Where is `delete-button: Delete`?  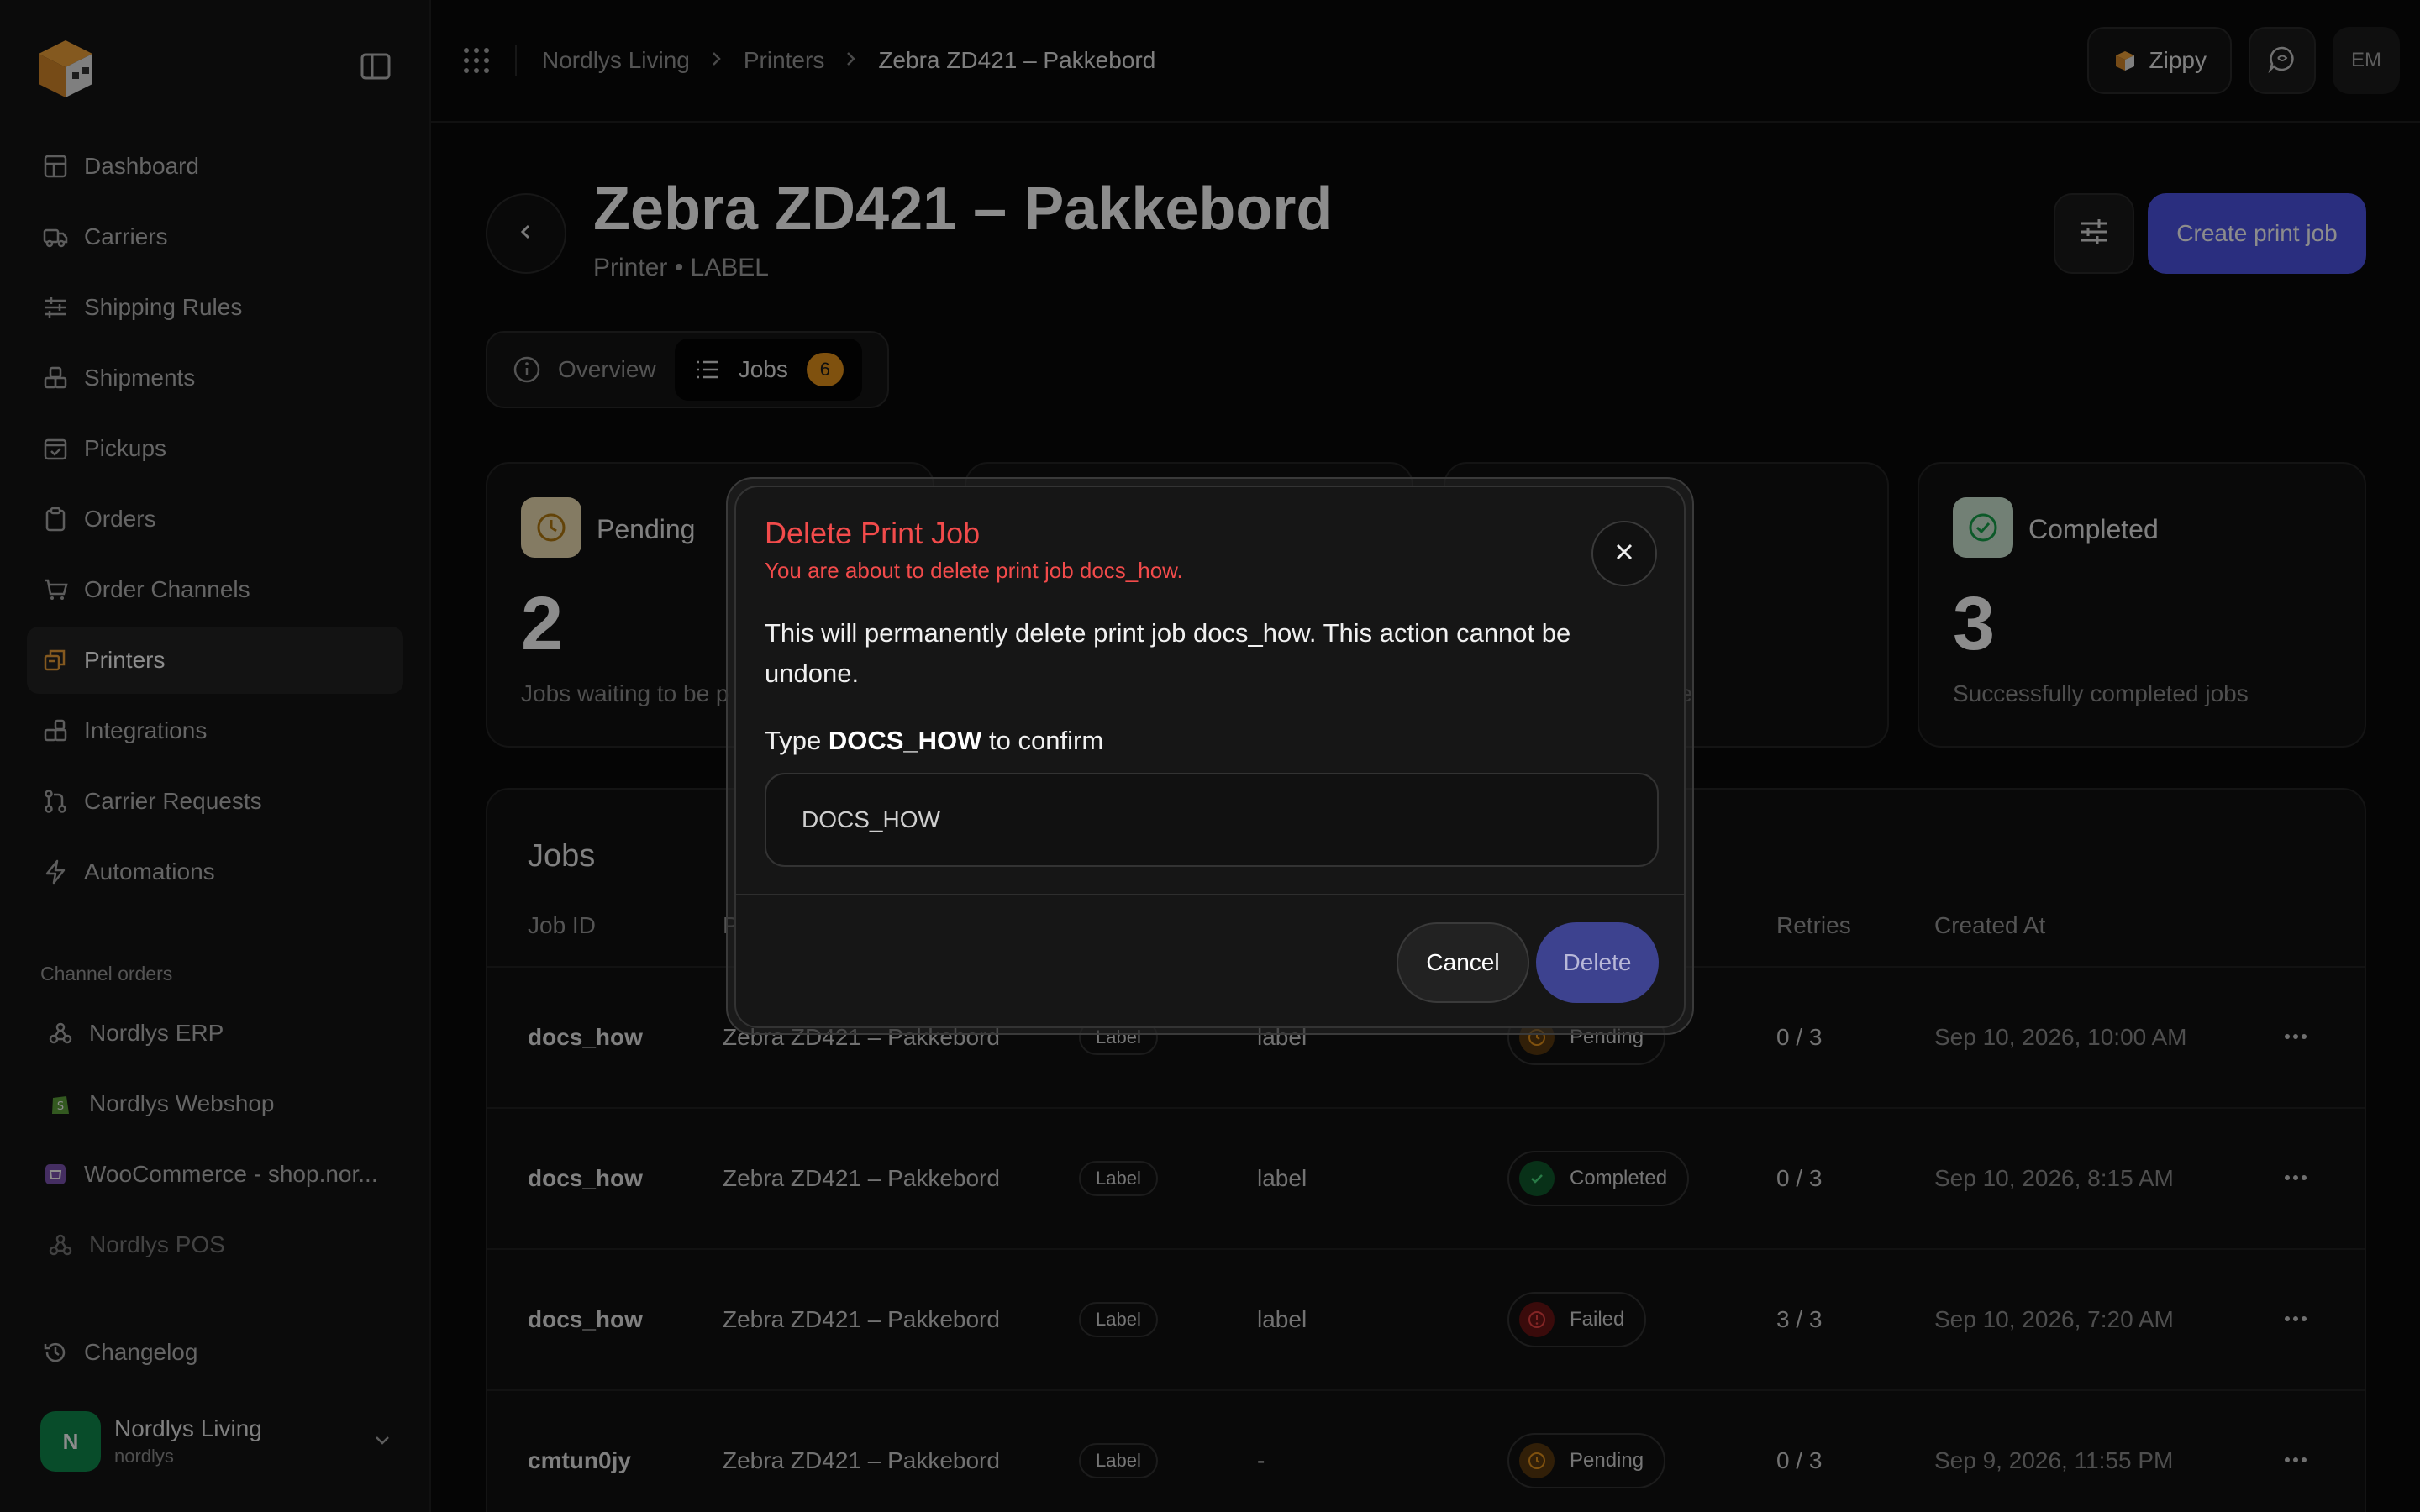 delete-button: Delete is located at coordinates (1597, 962).